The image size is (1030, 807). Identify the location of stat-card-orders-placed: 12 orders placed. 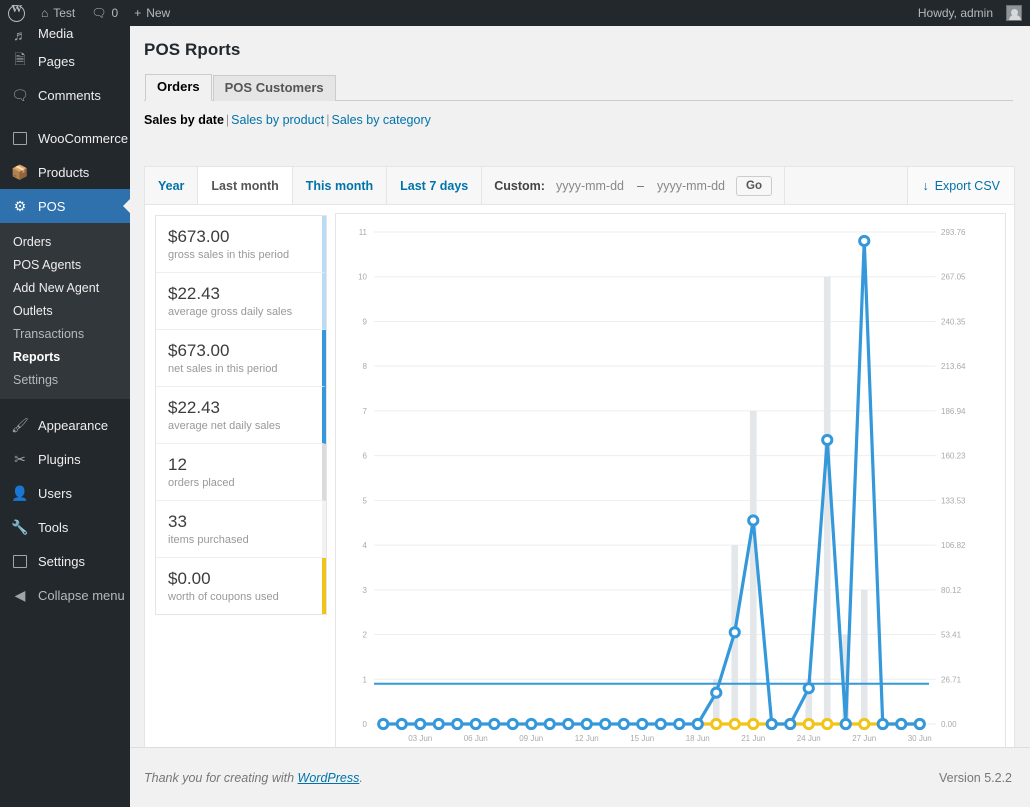
(241, 472).